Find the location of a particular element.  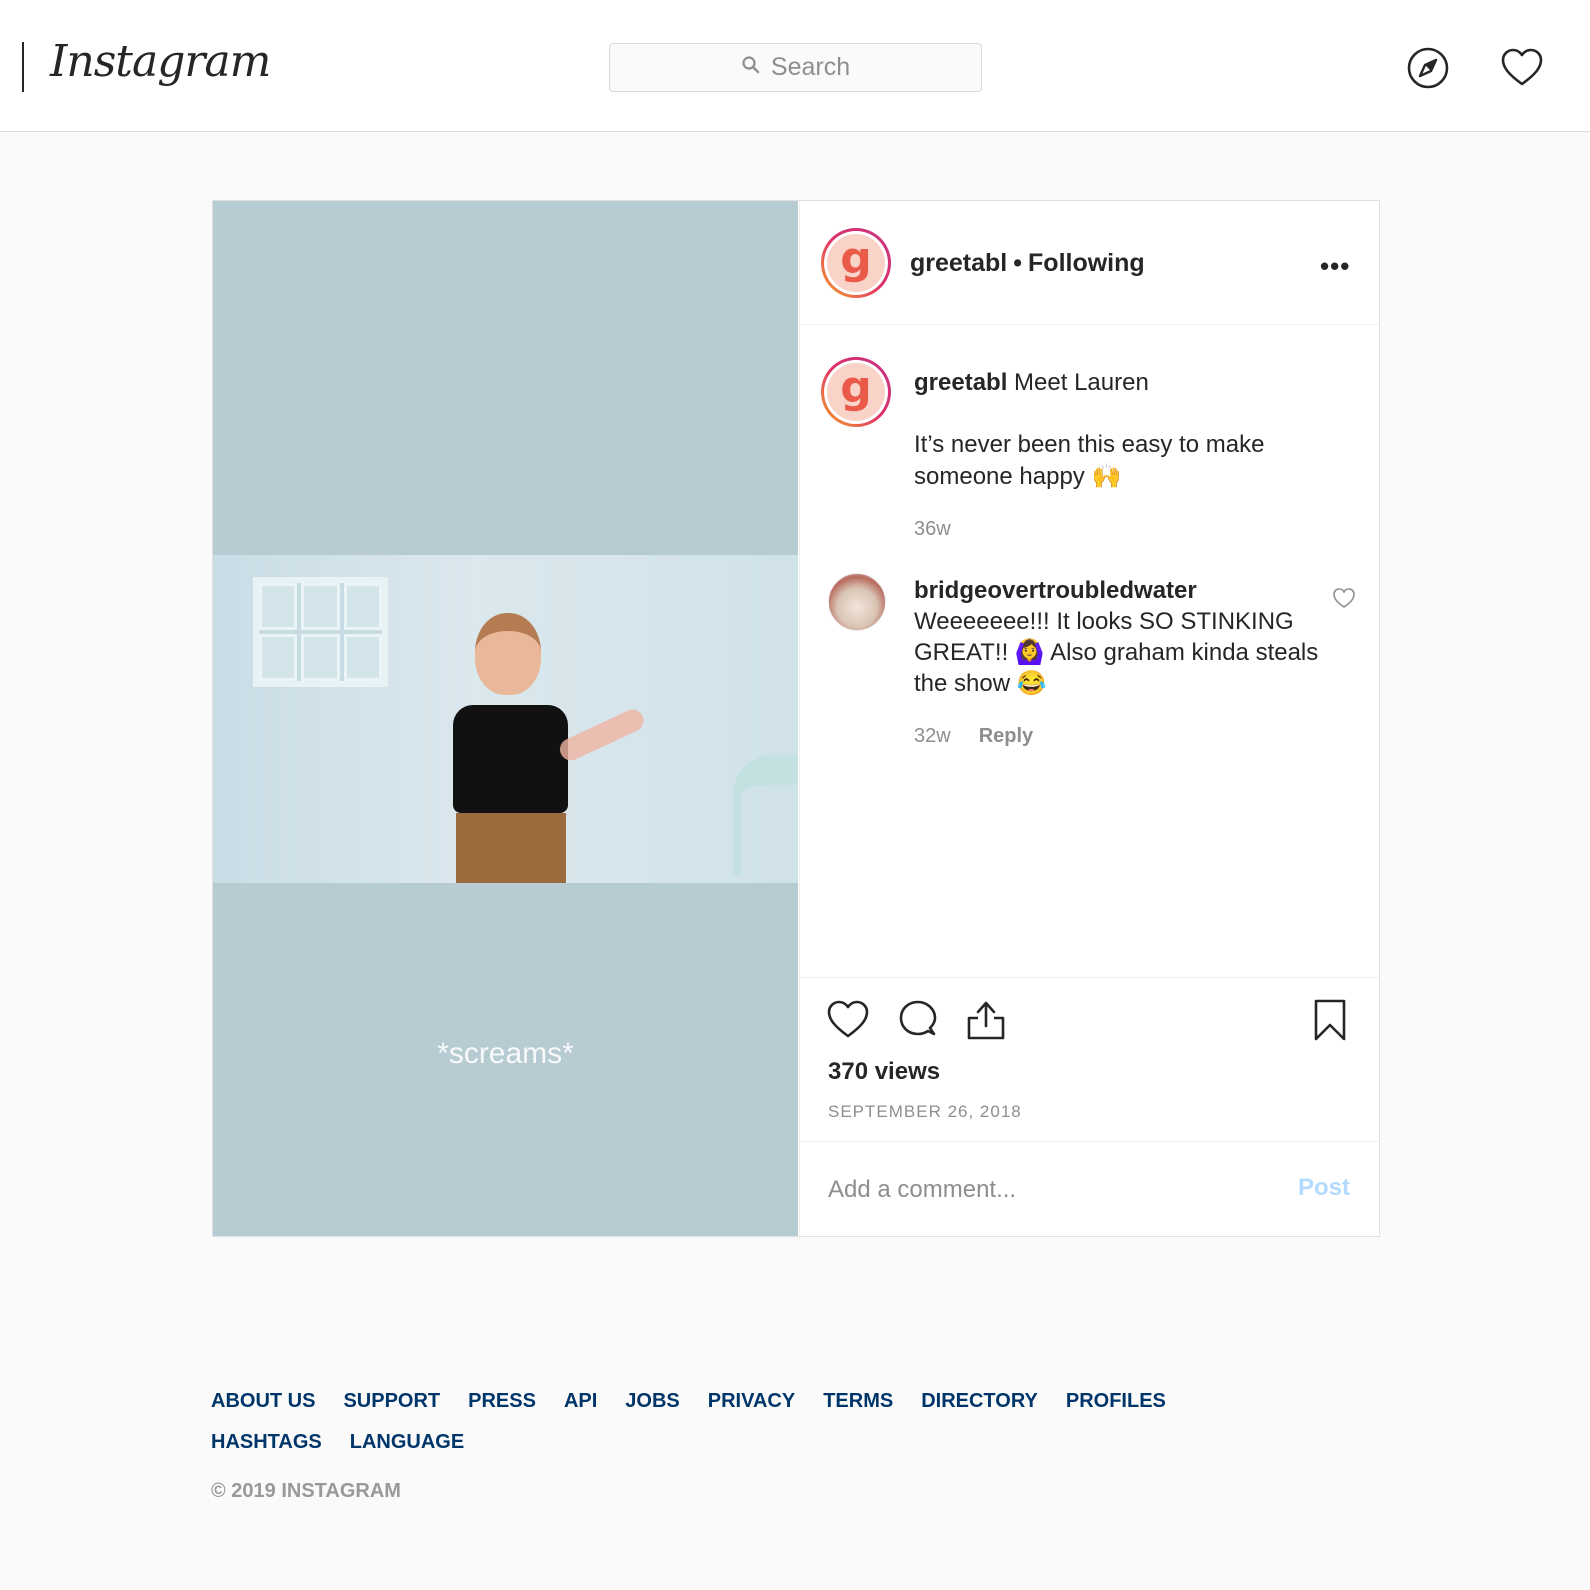

lamp-decoration is located at coordinates (765, 815).